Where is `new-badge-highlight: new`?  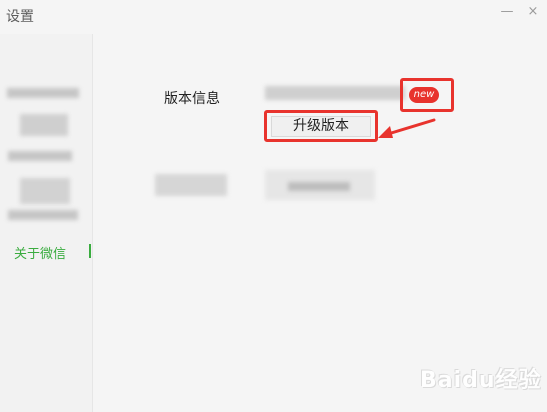
new-badge-highlight: new is located at coordinates (427, 95).